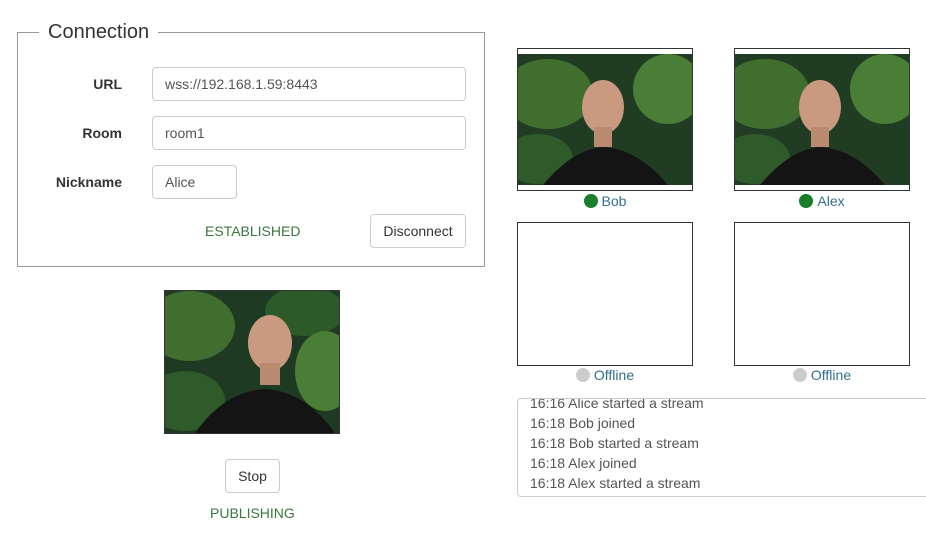 This screenshot has height=535, width=926. I want to click on participant-slot-4: Offline, so click(822, 375).